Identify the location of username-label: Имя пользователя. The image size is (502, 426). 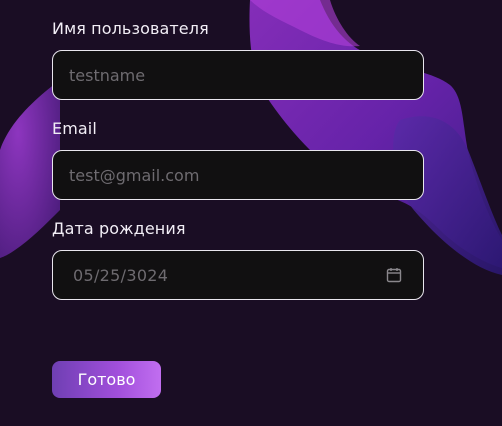
(130, 28).